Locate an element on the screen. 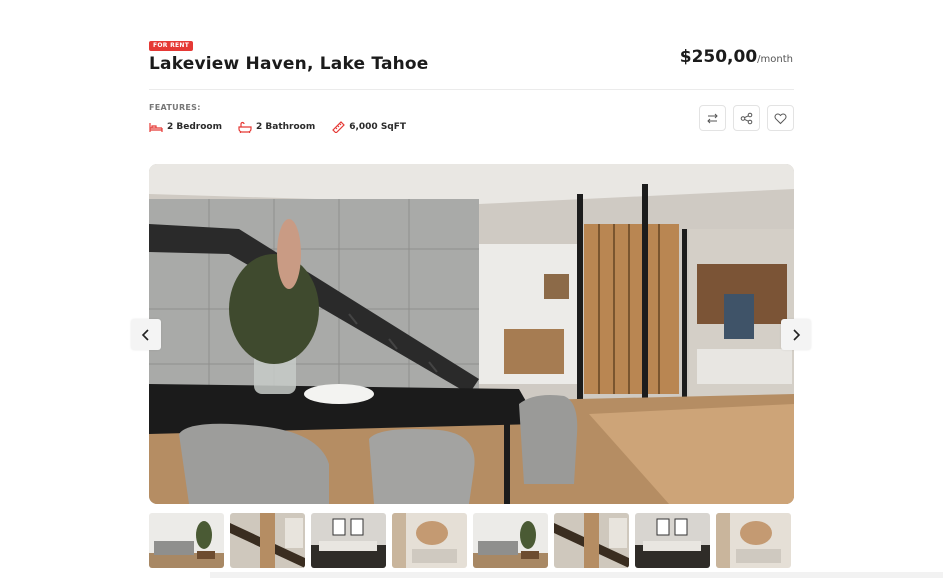 The image size is (943, 578). gallery-prev-button is located at coordinates (146, 334).